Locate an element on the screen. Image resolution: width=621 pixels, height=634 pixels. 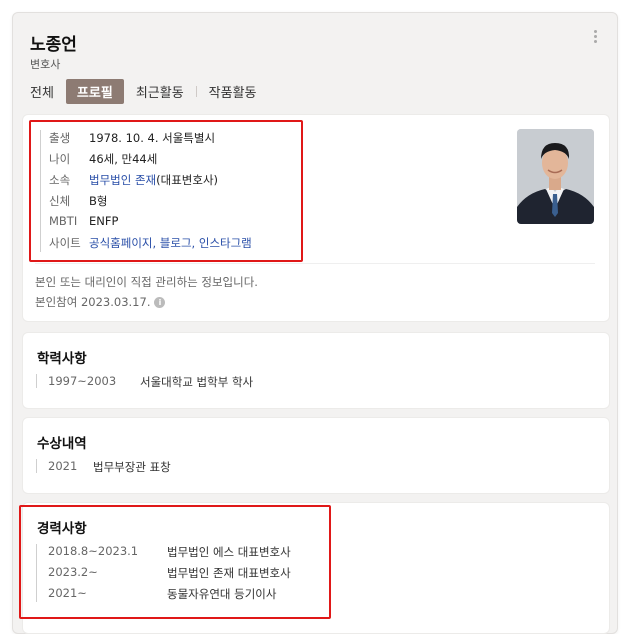
info-row-site: 사이트 공식홈페이지, 블로그, 인스타그램 is located at coordinates (150, 243).